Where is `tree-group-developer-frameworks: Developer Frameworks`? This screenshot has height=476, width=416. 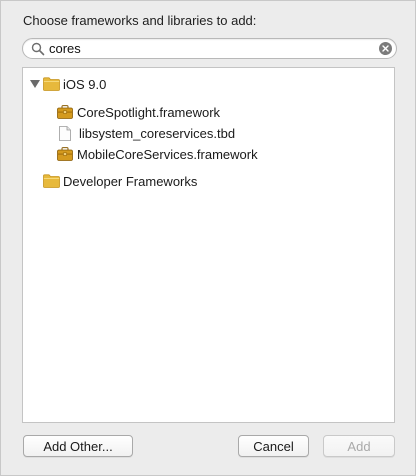 tree-group-developer-frameworks: Developer Frameworks is located at coordinates (120, 181).